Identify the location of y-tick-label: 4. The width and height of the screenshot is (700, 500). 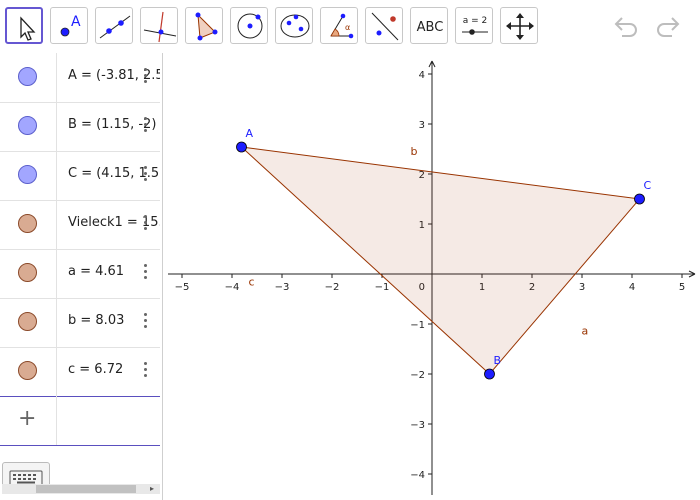
(422, 75).